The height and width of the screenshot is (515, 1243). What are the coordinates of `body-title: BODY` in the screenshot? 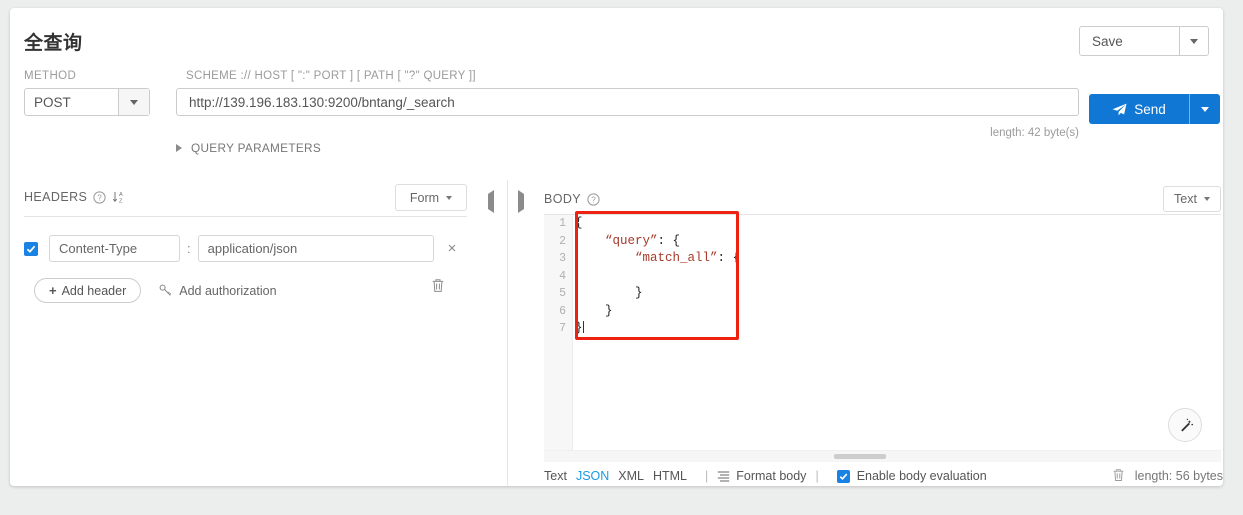 It's located at (563, 199).